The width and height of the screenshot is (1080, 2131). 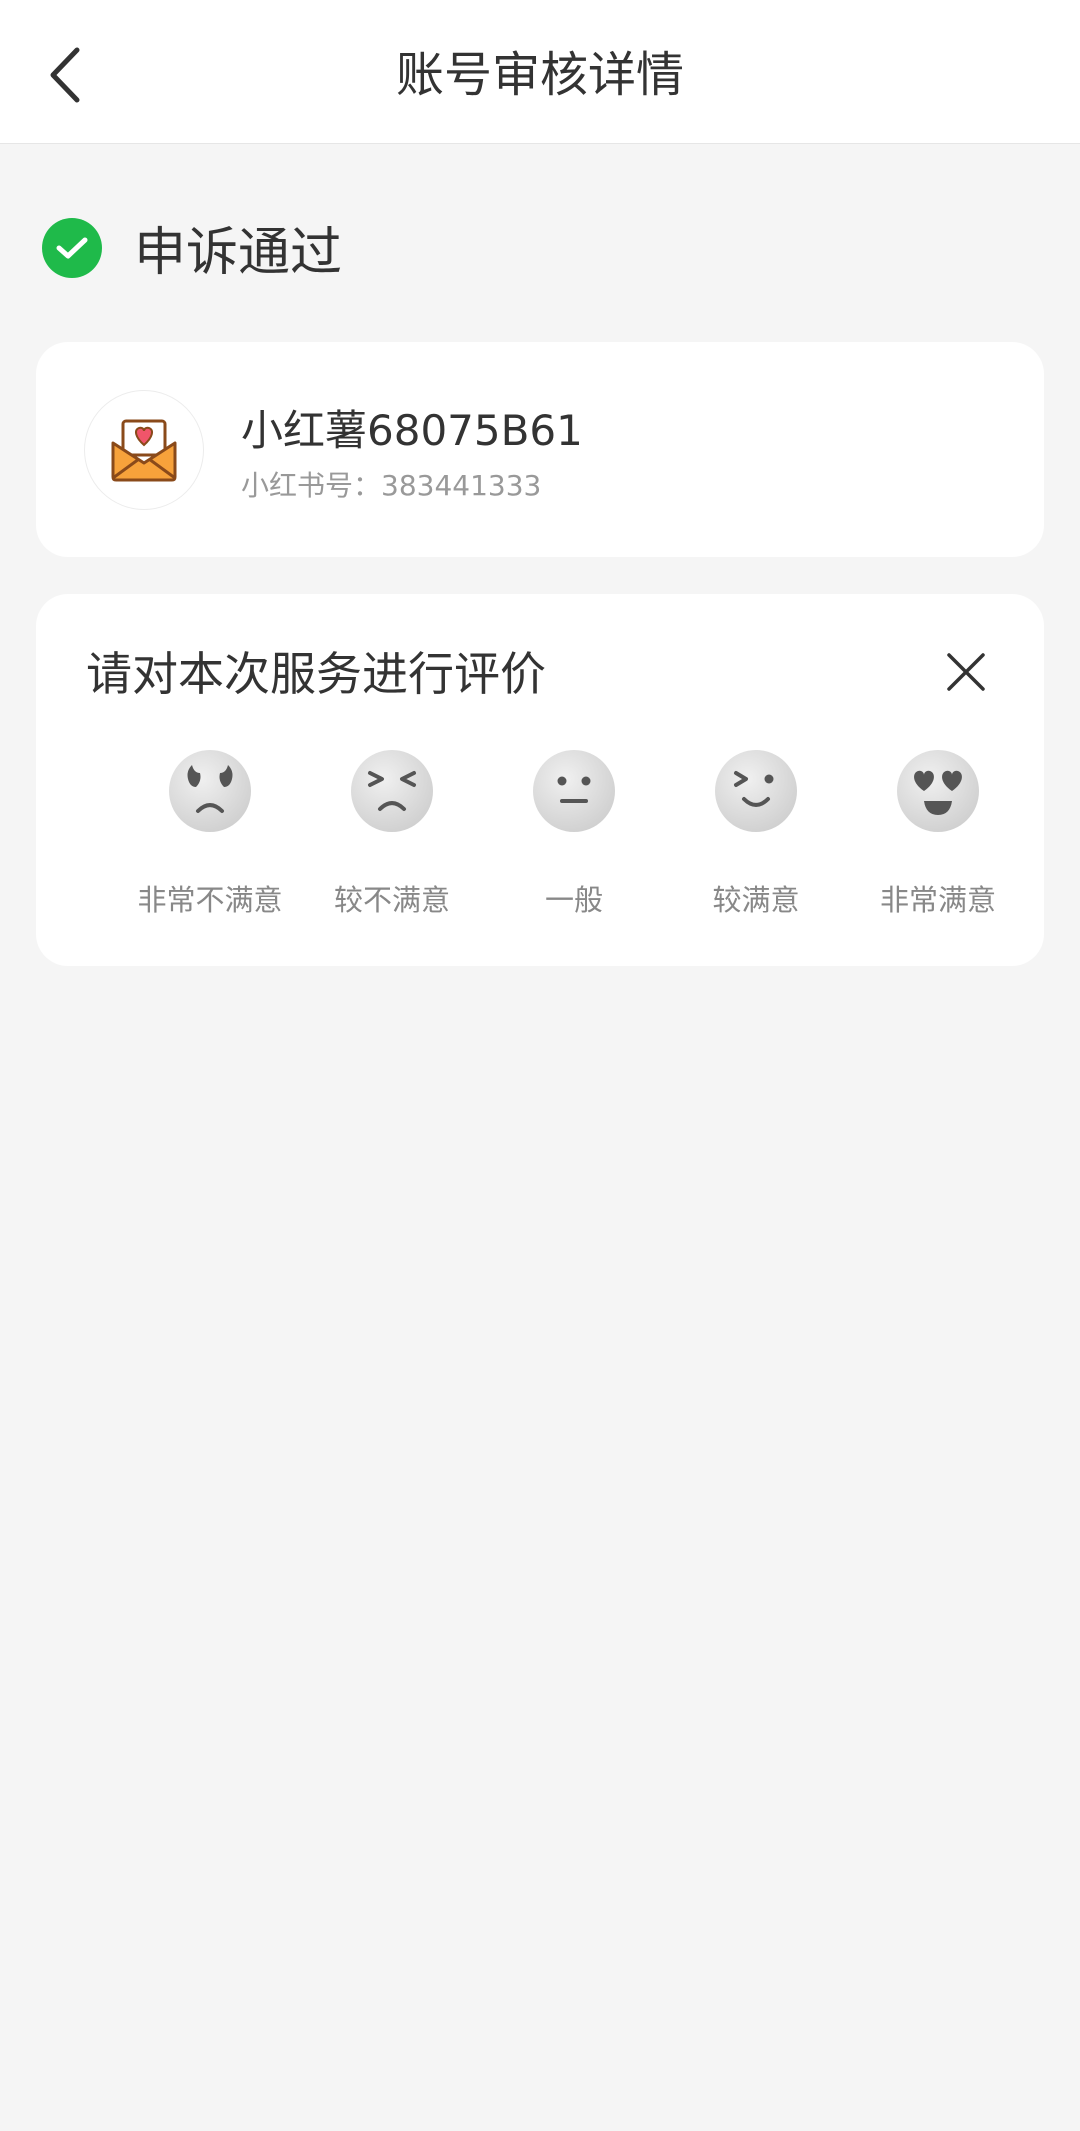 What do you see at coordinates (573, 900) in the screenshot?
I see `rating-label: 一般` at bounding box center [573, 900].